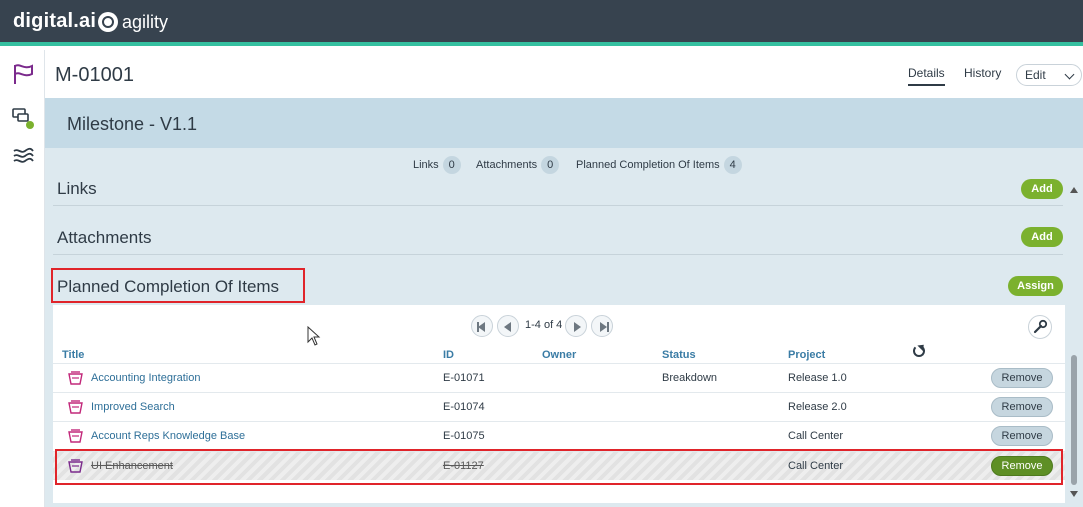 The image size is (1083, 507). What do you see at coordinates (94, 75) in the screenshot?
I see `item-id: M-01001` at bounding box center [94, 75].